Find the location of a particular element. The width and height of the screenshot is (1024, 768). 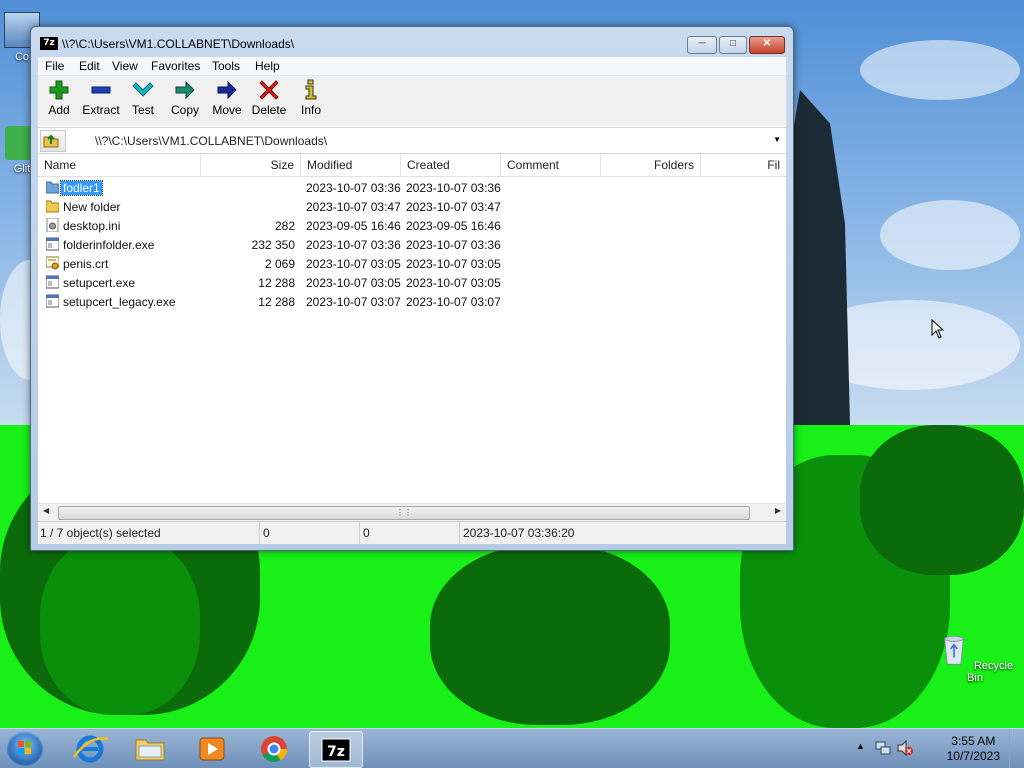

file-modified: 2023-10-07 03:07 is located at coordinates (353, 302).